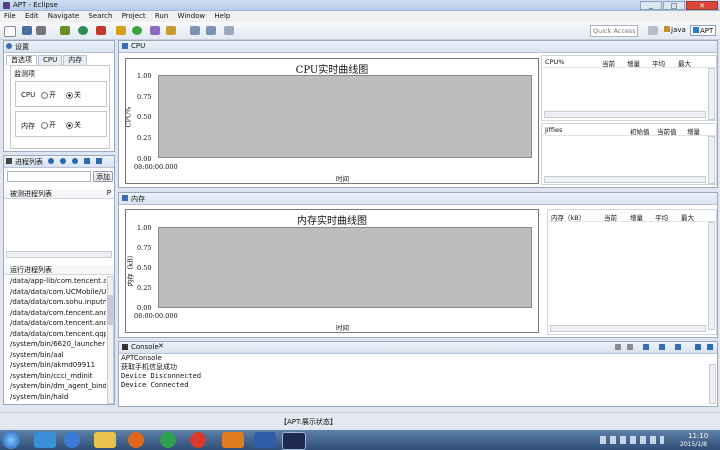 This screenshot has width=720, height=450. I want to click on cpu-off-radio: 关, so click(72, 95).